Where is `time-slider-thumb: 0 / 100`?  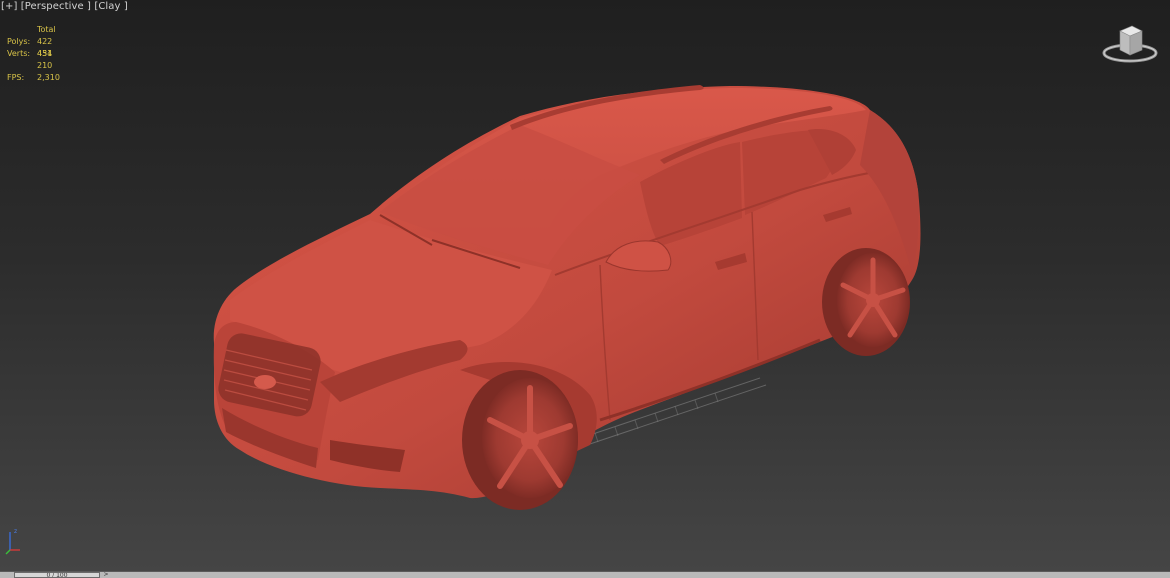
time-slider-thumb: 0 / 100 is located at coordinates (57, 575).